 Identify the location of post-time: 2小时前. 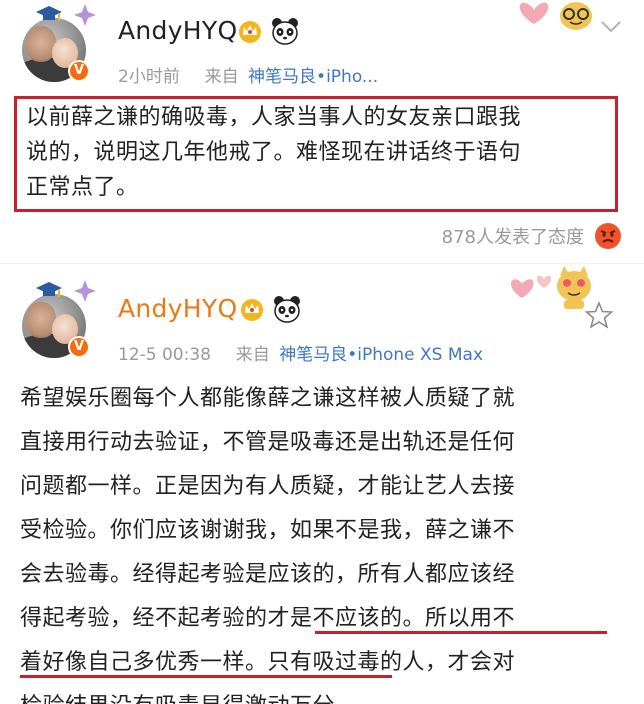
(149, 77).